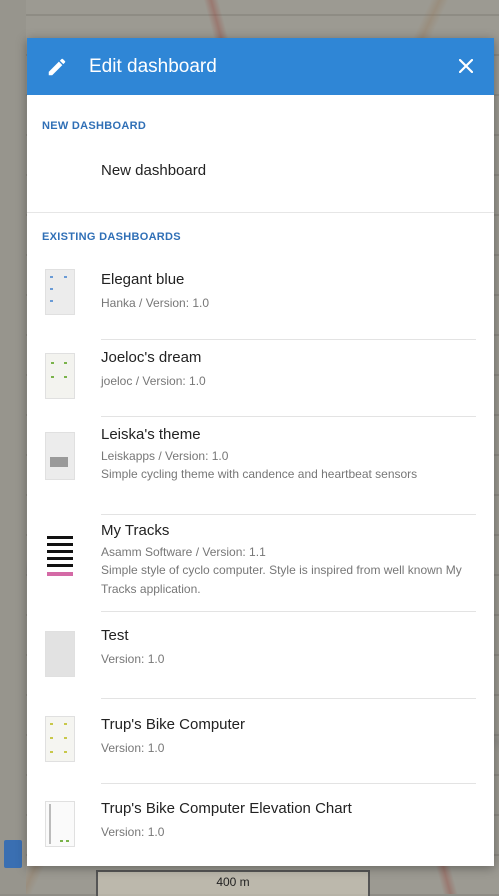 The image size is (499, 896). I want to click on map-scale-bar: 400 m, so click(233, 883).